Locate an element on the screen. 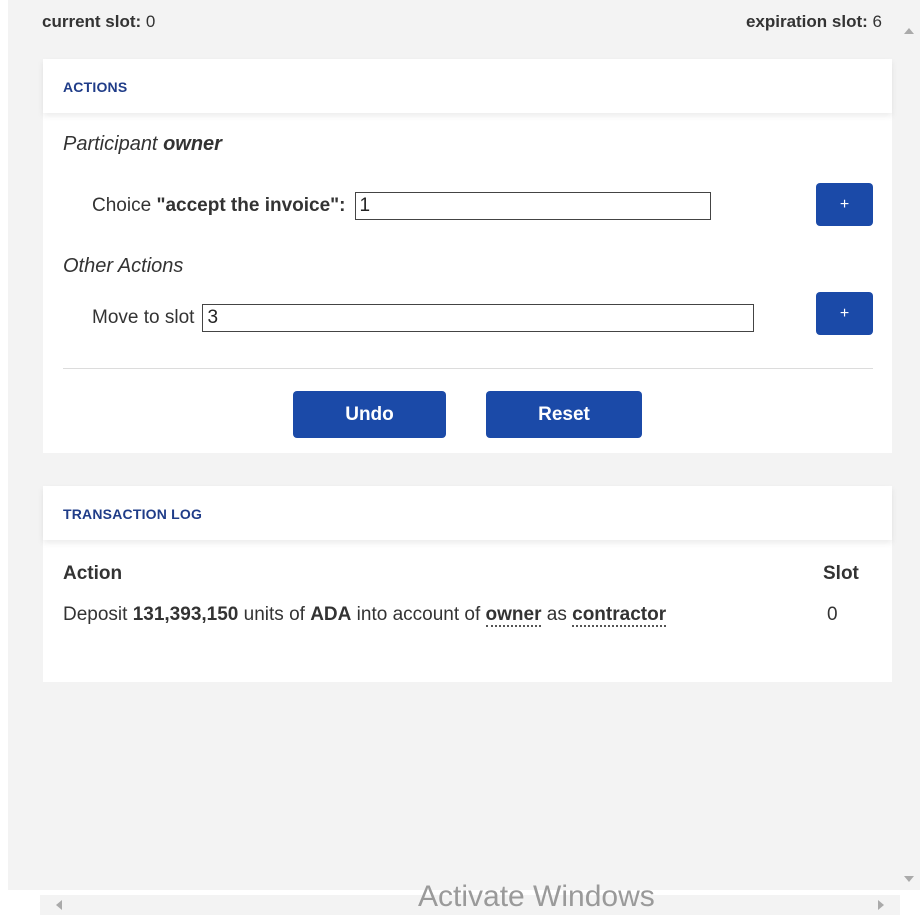 The height and width of the screenshot is (915, 920). move-label: Move to slot is located at coordinates (143, 317).